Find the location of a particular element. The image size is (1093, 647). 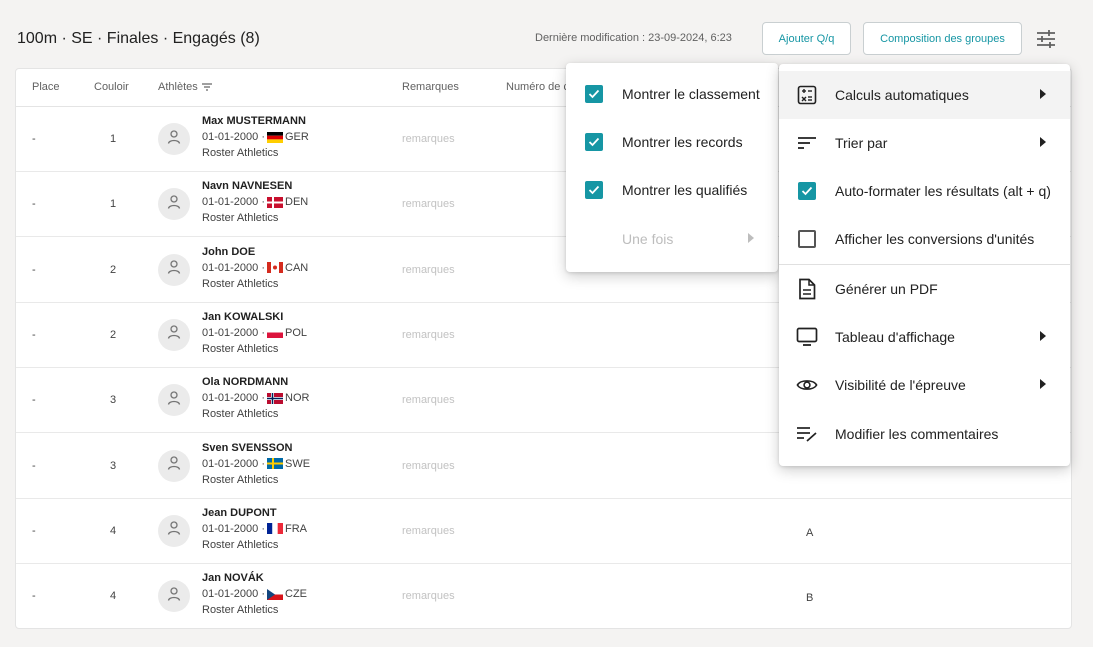

checkbox-empty-icon is located at coordinates (807, 239).